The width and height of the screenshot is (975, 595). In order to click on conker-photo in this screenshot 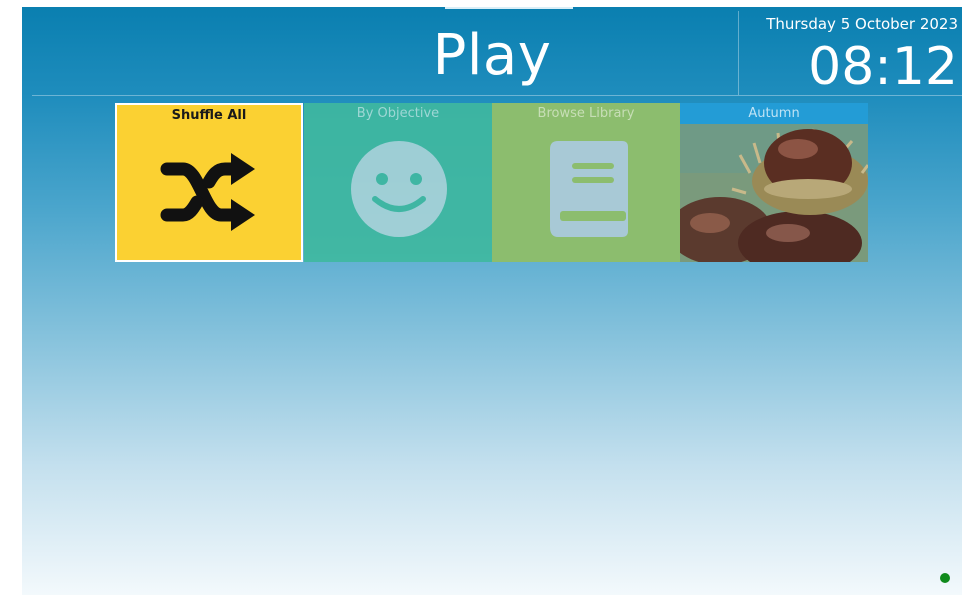, I will do `click(774, 182)`.